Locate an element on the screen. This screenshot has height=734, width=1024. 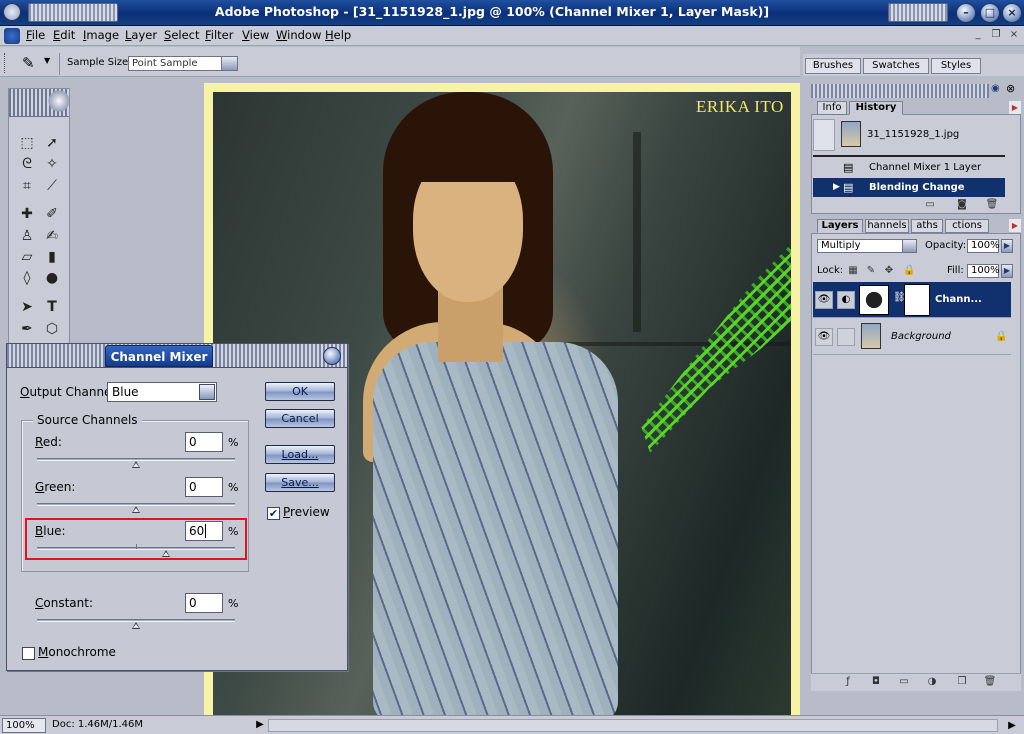
history-menu-arrow-icon: ▶ is located at coordinates (1015, 107).